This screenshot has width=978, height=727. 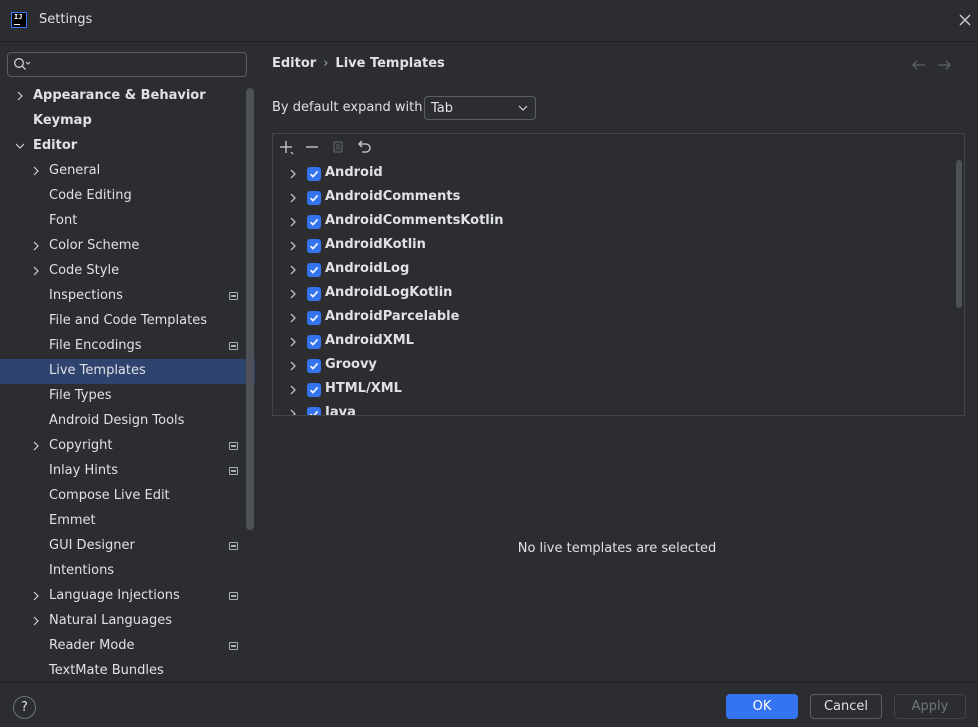 What do you see at coordinates (375, 244) in the screenshot?
I see `template-group-name: AndroidKotlin` at bounding box center [375, 244].